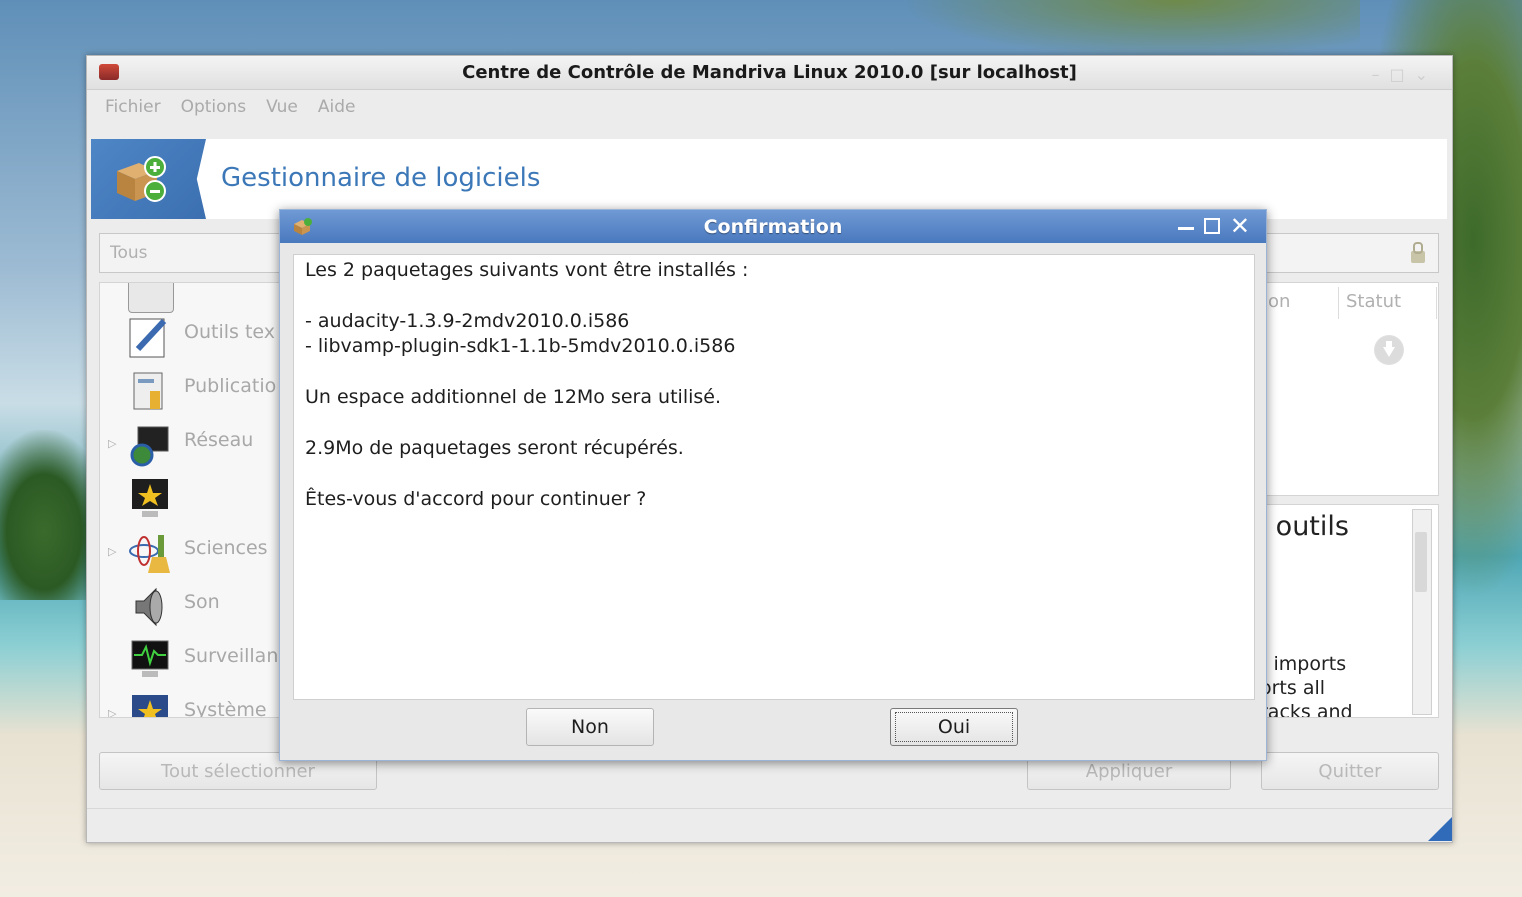 Image resolution: width=1522 pixels, height=897 pixels. Describe the element at coordinates (148, 338) in the screenshot. I see `text-tools-icon` at that location.